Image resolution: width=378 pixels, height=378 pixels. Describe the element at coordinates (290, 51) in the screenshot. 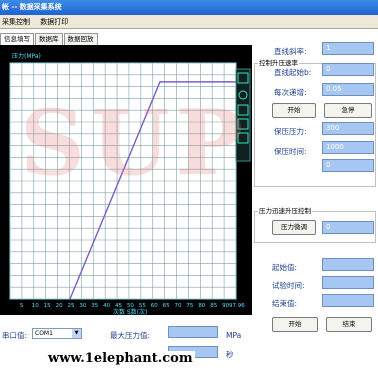

I see `slope-label: 直线斜率:` at that location.